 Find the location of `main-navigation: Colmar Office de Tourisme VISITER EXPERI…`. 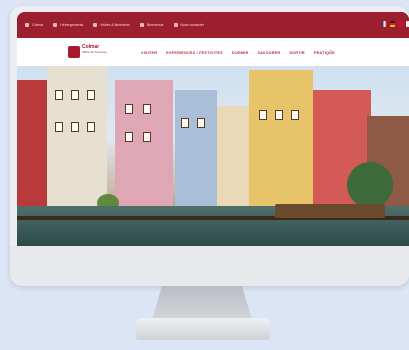

main-navigation: Colmar Office de Tourisme VISITER EXPERI… is located at coordinates (213, 52).